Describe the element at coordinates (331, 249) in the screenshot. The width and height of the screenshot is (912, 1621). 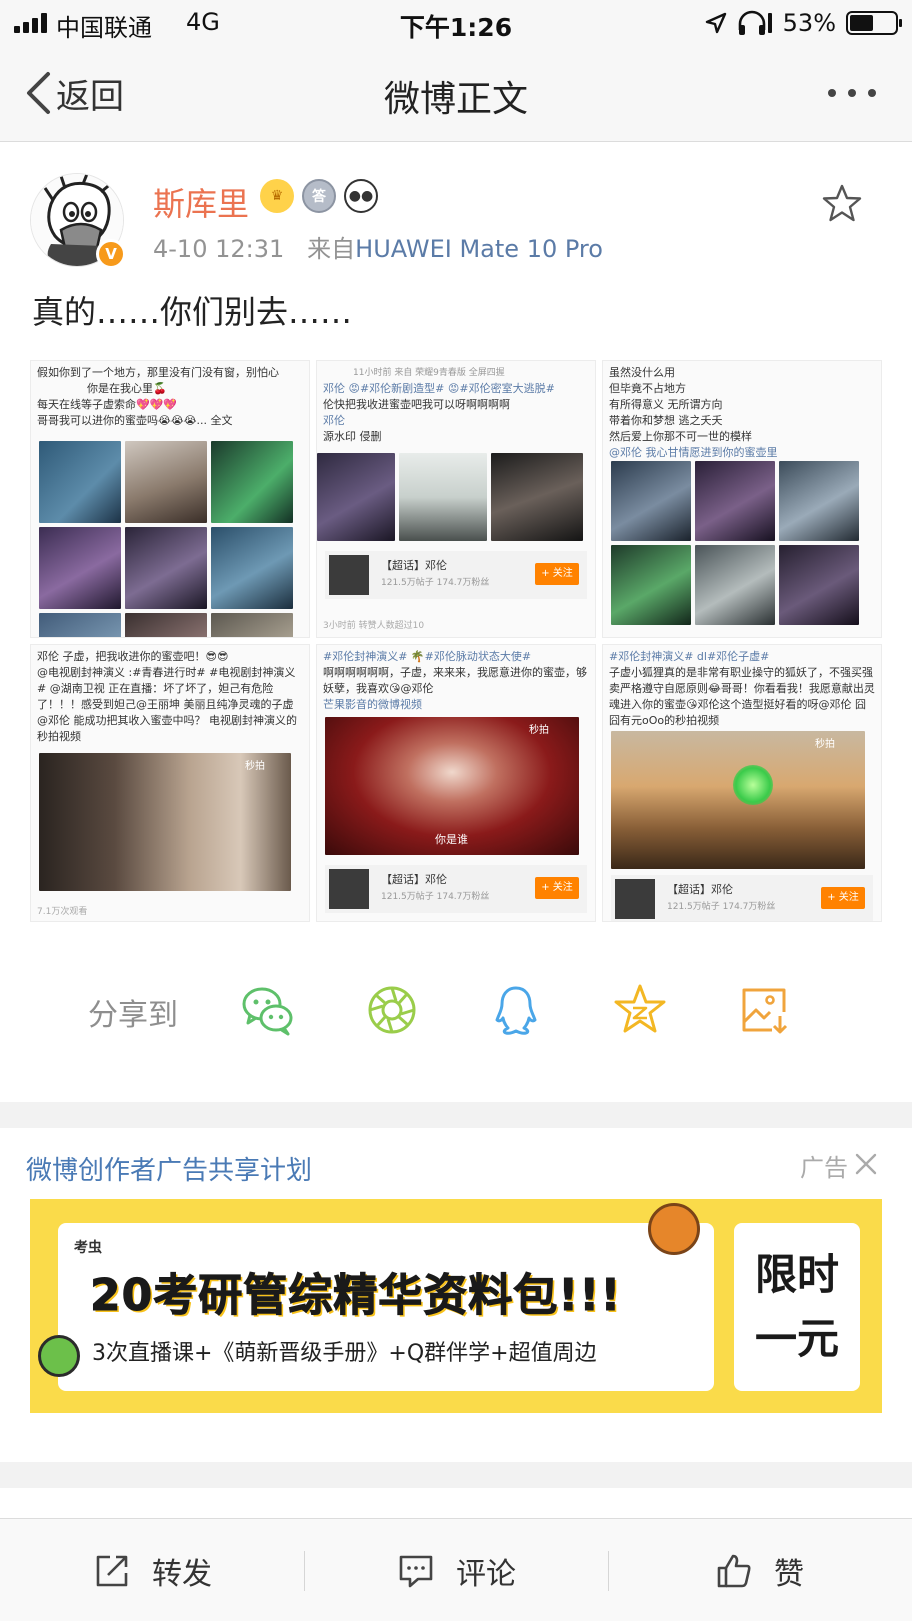
I see `source-prefix: 来自` at that location.